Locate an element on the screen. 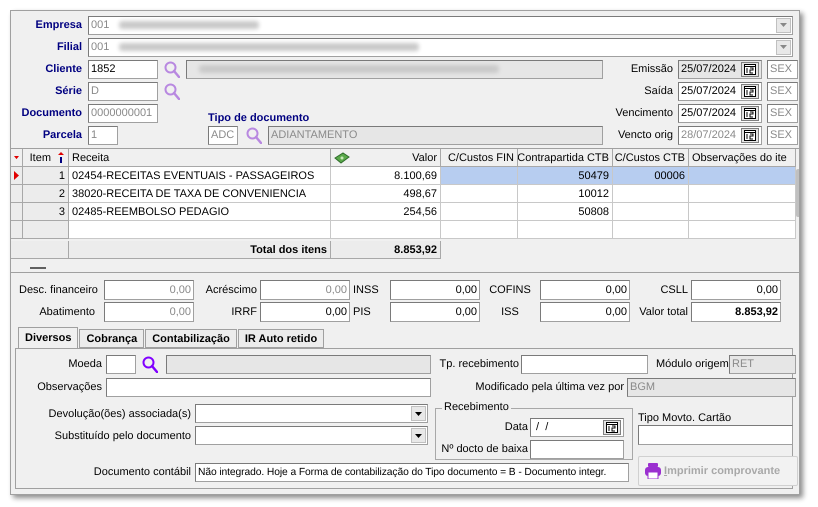  table-row: 1 02454-RECEITAS EVENTUAIS - PASSAGEIROS 8.100,69 50479 00006 is located at coordinates (403, 176).